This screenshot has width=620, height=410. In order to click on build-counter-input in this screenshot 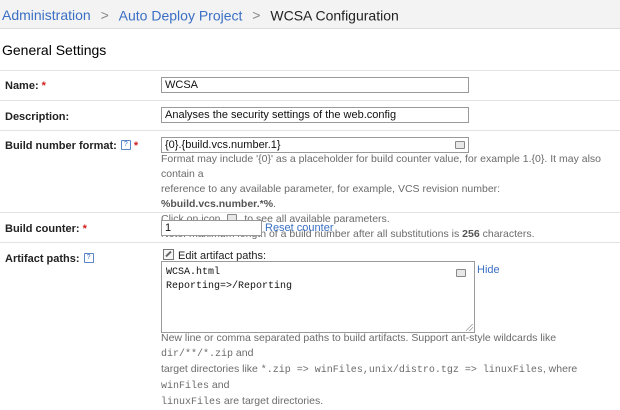, I will do `click(211, 228)`.